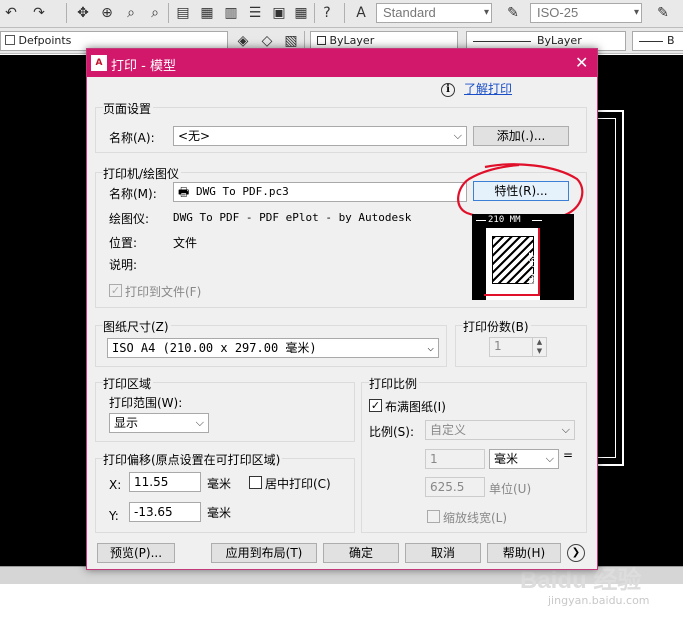  What do you see at coordinates (342, 63) in the screenshot?
I see `dialog-title-bar: A 打印 - 模型 ✕` at bounding box center [342, 63].